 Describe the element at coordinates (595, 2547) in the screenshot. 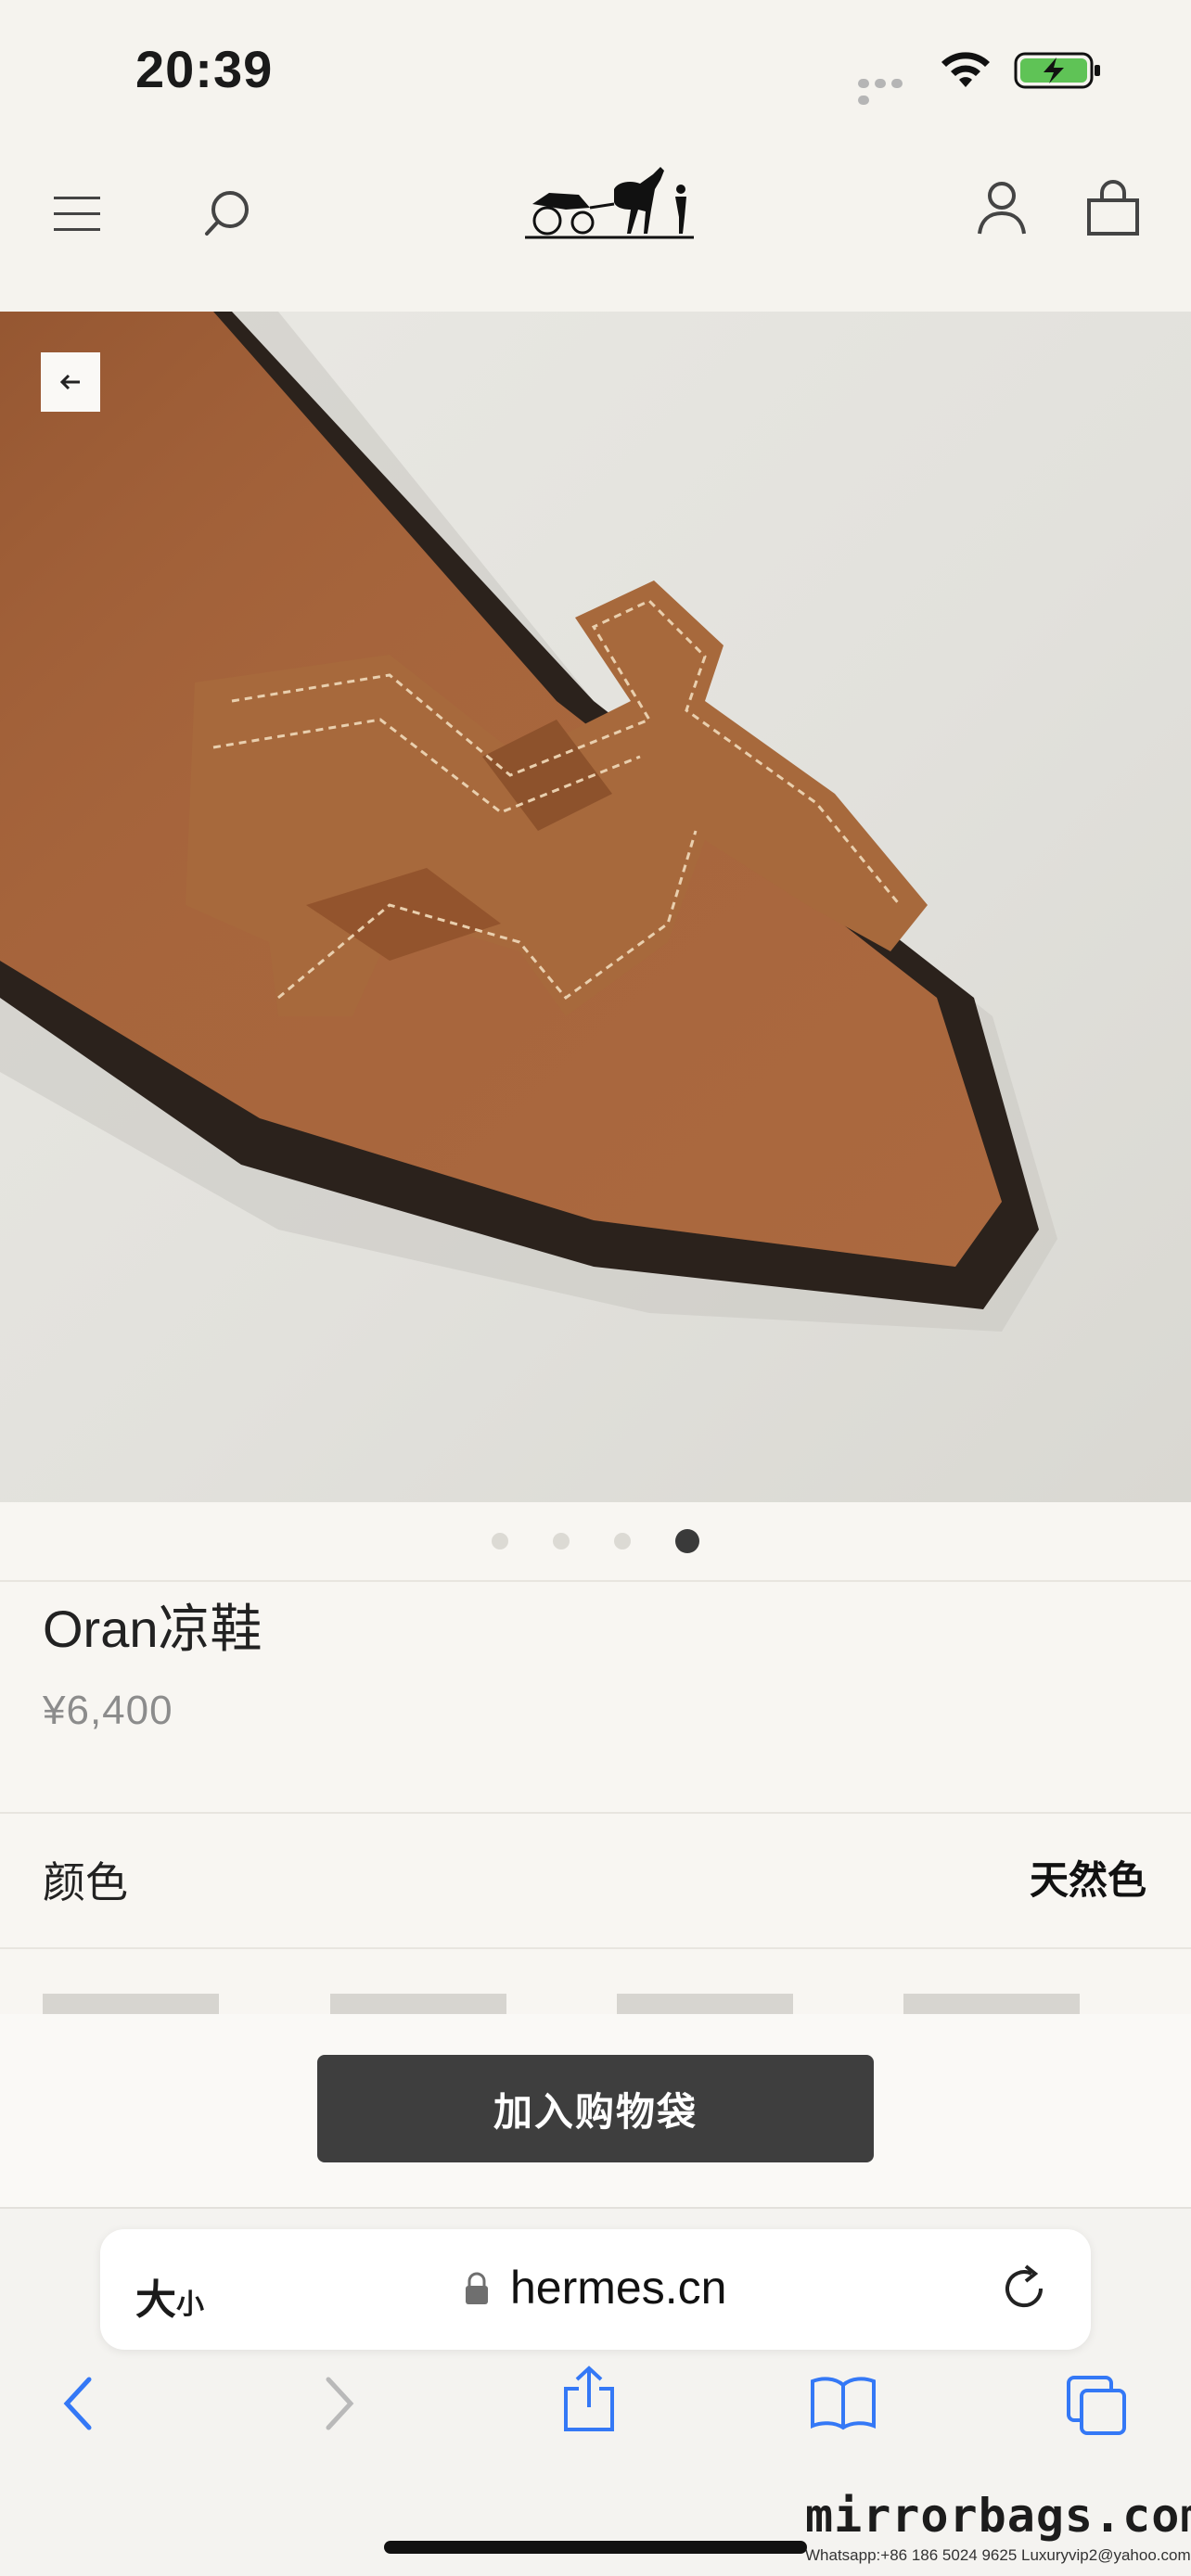

I see `home-indicator` at that location.